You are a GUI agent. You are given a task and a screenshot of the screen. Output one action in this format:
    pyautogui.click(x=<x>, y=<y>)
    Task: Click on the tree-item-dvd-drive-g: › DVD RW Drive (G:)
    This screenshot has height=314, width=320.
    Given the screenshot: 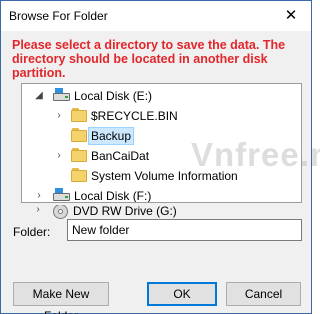 What is the action you would take?
    pyautogui.click(x=156, y=212)
    